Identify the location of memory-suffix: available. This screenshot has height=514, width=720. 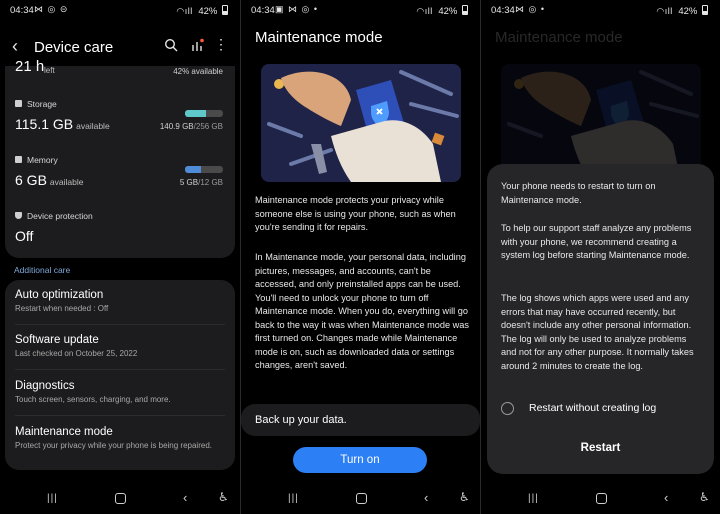
(66, 182).